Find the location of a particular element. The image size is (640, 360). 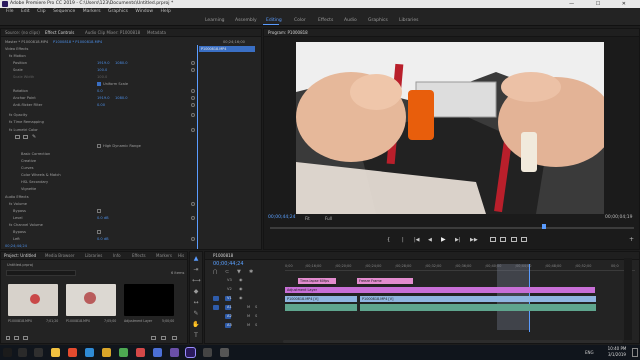

menu-help: Help is located at coordinates (166, 11).